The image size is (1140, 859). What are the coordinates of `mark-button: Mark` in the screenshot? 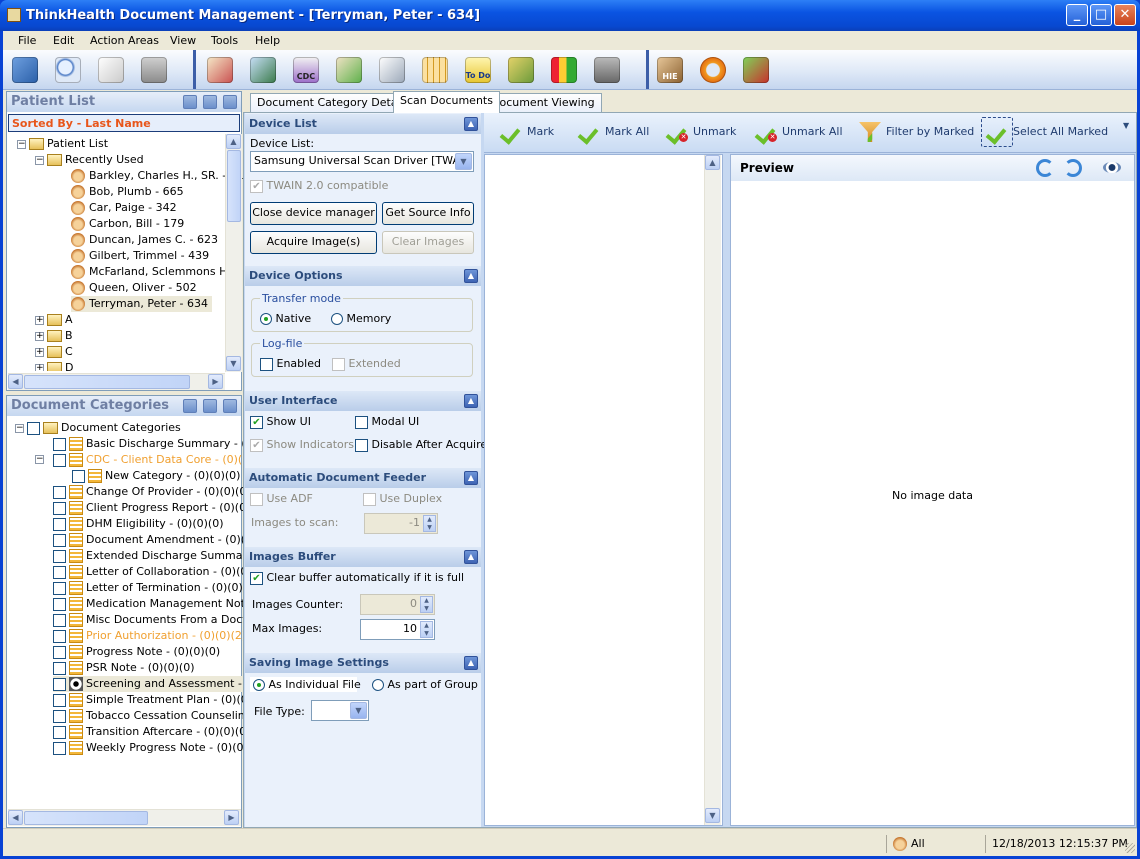 It's located at (527, 132).